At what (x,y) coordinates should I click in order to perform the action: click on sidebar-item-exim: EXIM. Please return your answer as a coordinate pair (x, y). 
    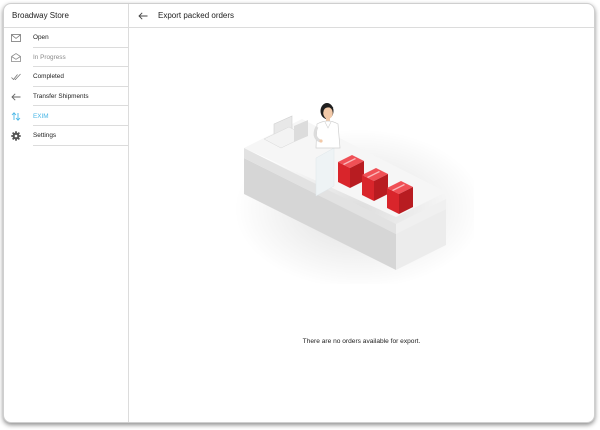
    Looking at the image, I should click on (66, 116).